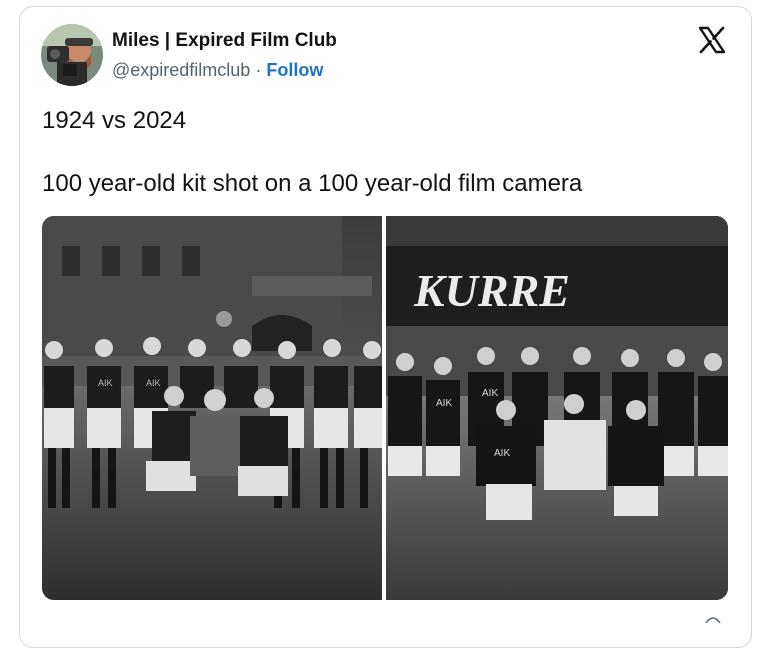  What do you see at coordinates (114, 120) in the screenshot?
I see `tweet-text-line-1: 1924 vs 2024` at bounding box center [114, 120].